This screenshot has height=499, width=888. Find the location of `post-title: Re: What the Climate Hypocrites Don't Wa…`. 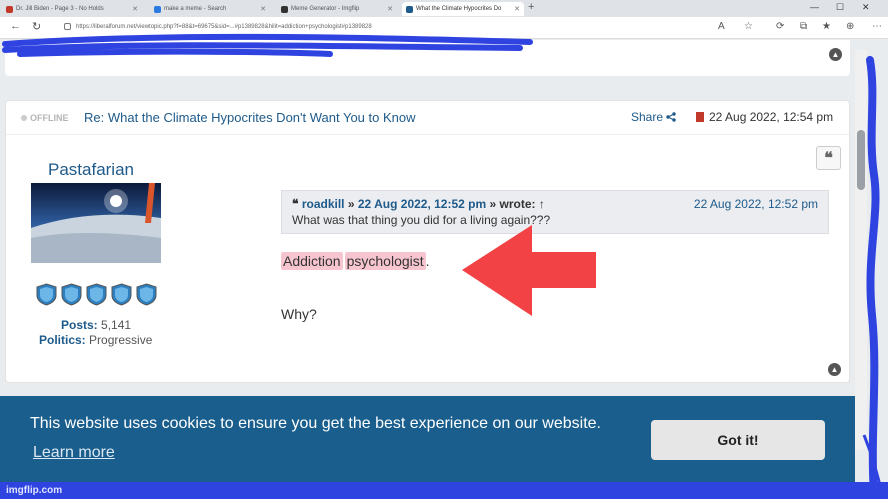

post-title: Re: What the Climate Hypocrites Don't Wa… is located at coordinates (250, 117).